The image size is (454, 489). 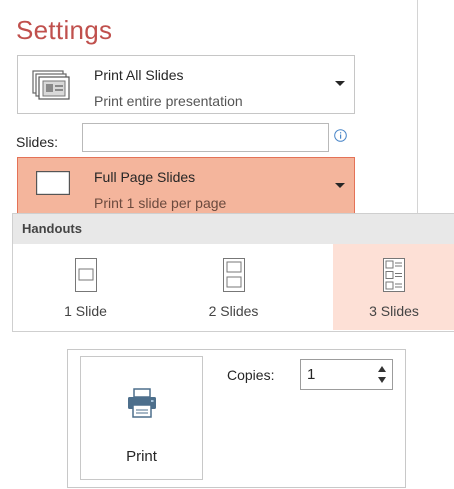 I want to click on spin-up-icon, so click(x=382, y=369).